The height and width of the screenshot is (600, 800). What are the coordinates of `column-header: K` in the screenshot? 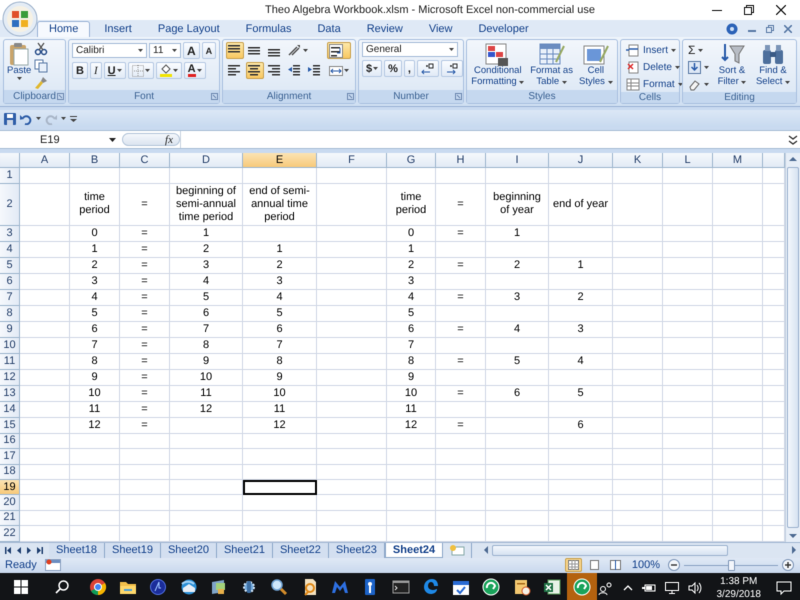 It's located at (638, 160).